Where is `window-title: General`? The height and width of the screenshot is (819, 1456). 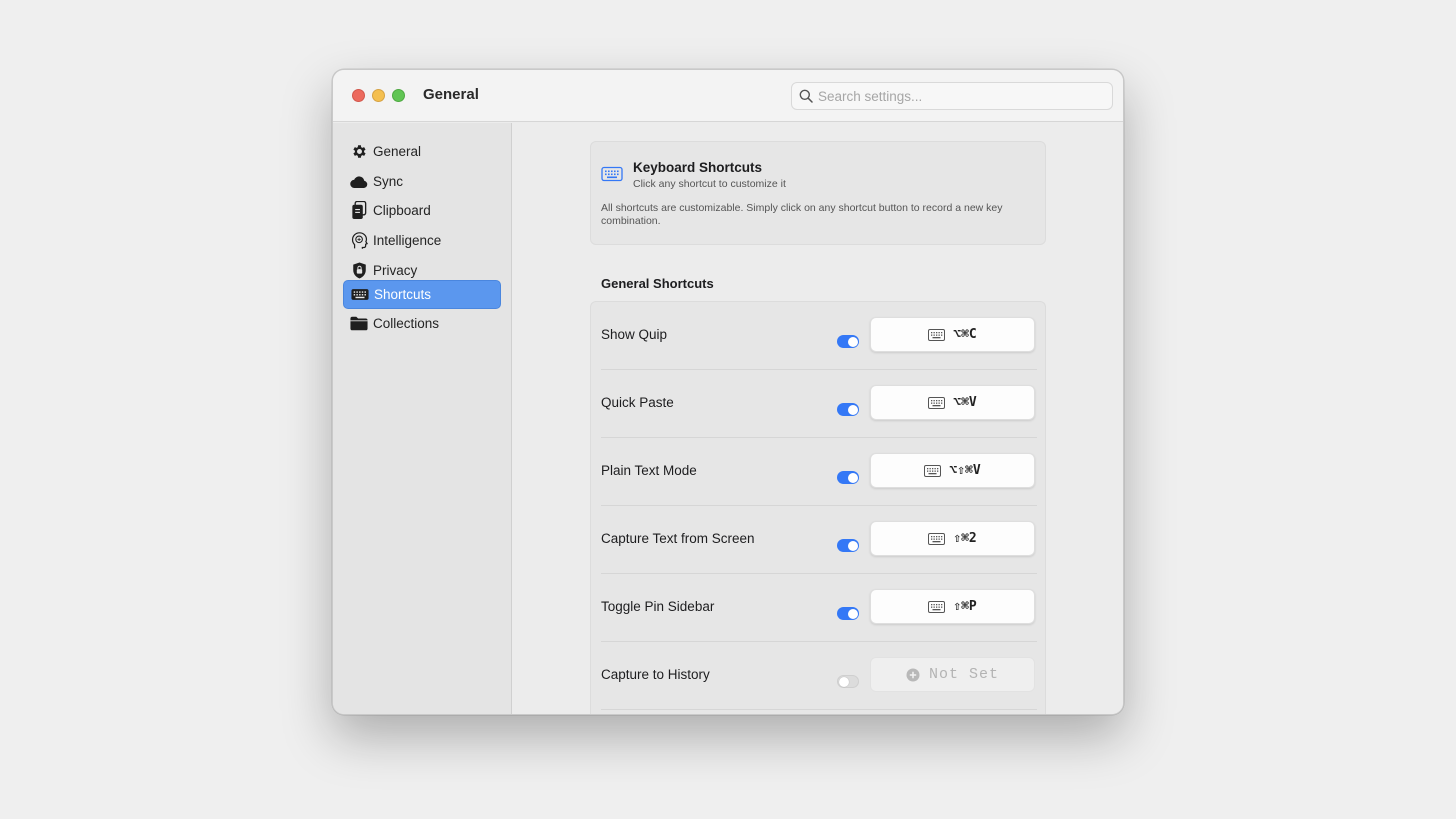 window-title: General is located at coordinates (451, 94).